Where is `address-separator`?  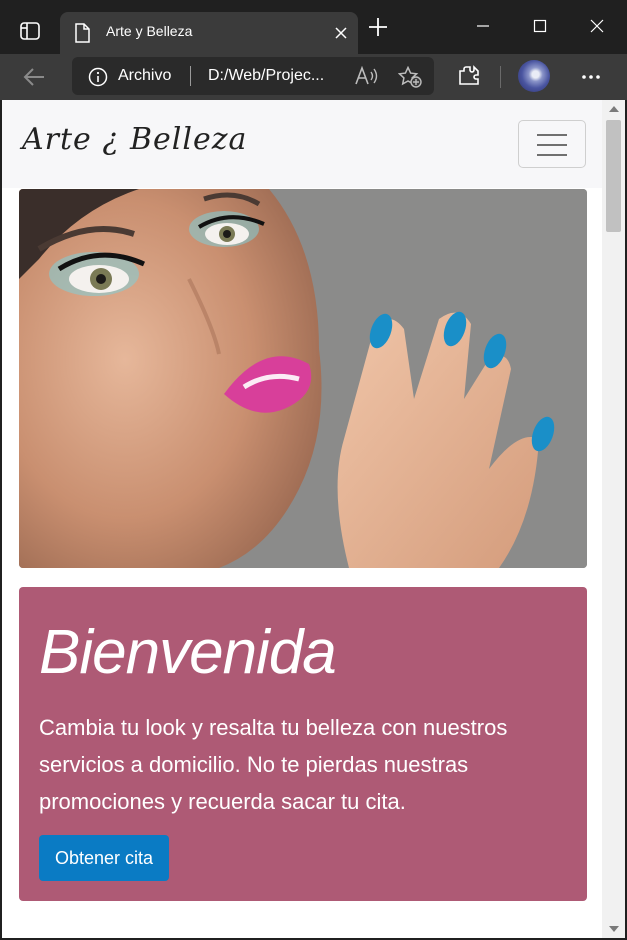 address-separator is located at coordinates (190, 76).